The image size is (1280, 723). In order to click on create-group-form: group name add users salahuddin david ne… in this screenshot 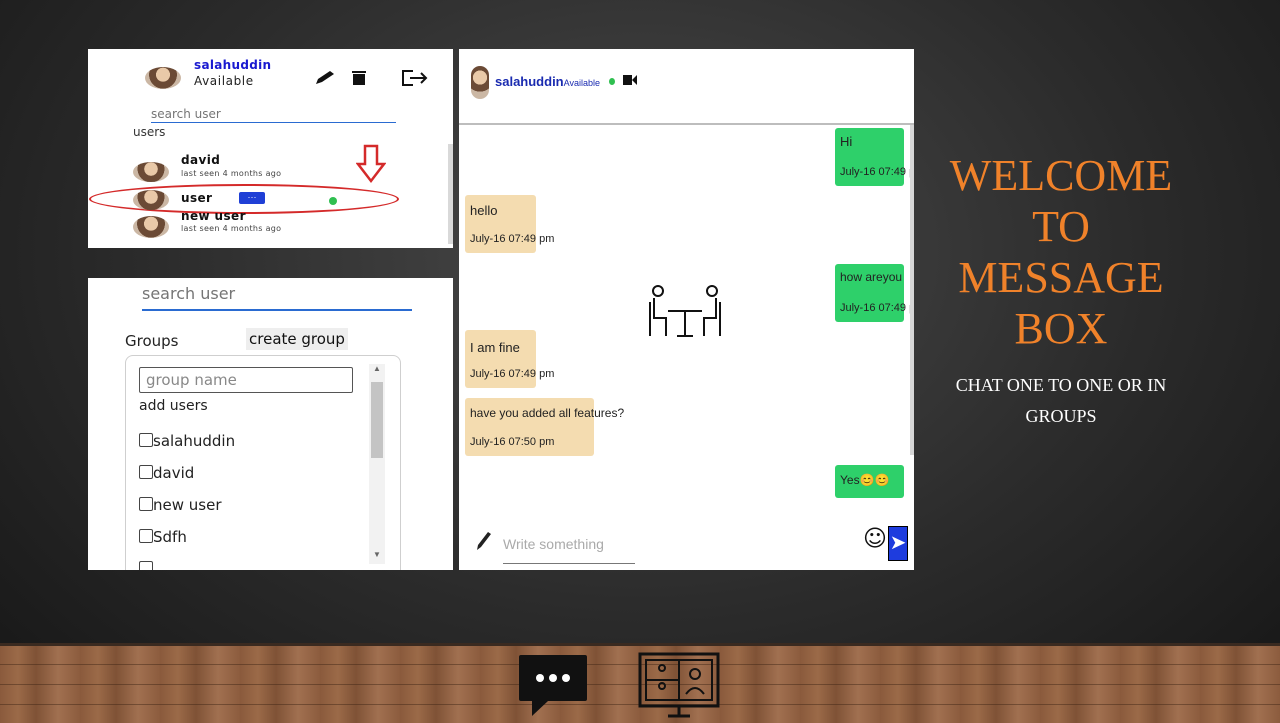, I will do `click(263, 462)`.